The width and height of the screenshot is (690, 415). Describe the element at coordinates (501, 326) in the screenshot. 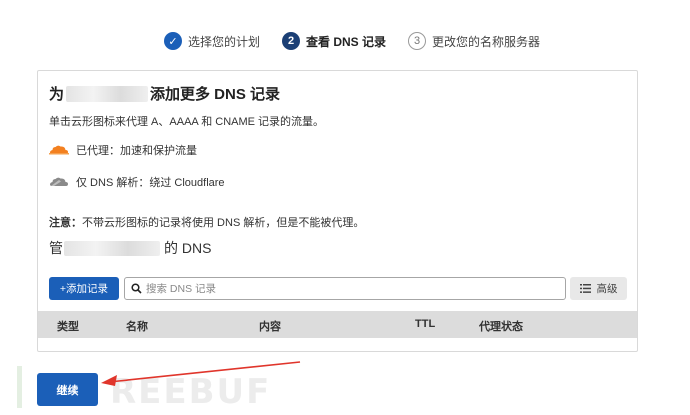

I see `column-proxy-status: 代理状态` at that location.